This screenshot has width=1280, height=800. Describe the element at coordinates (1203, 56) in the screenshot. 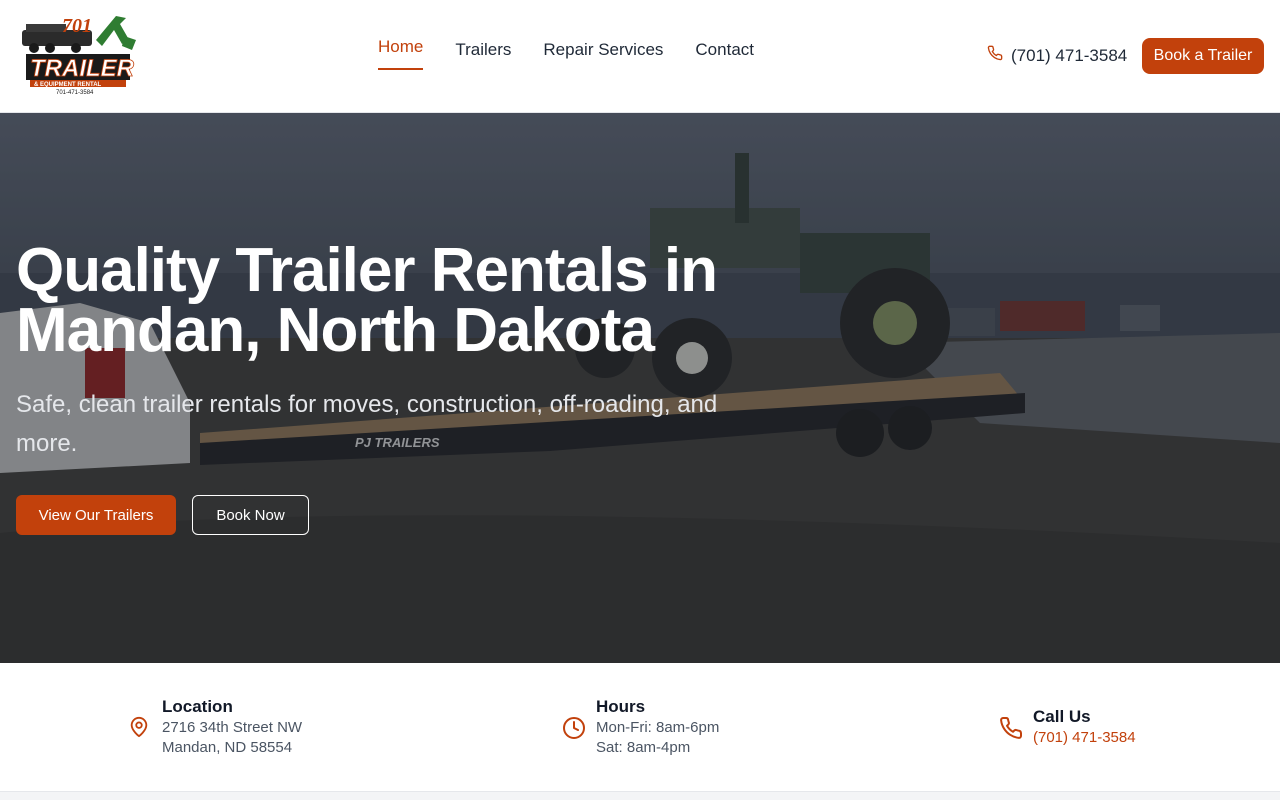

I see `book-trailer-button: Book a Trailer` at that location.